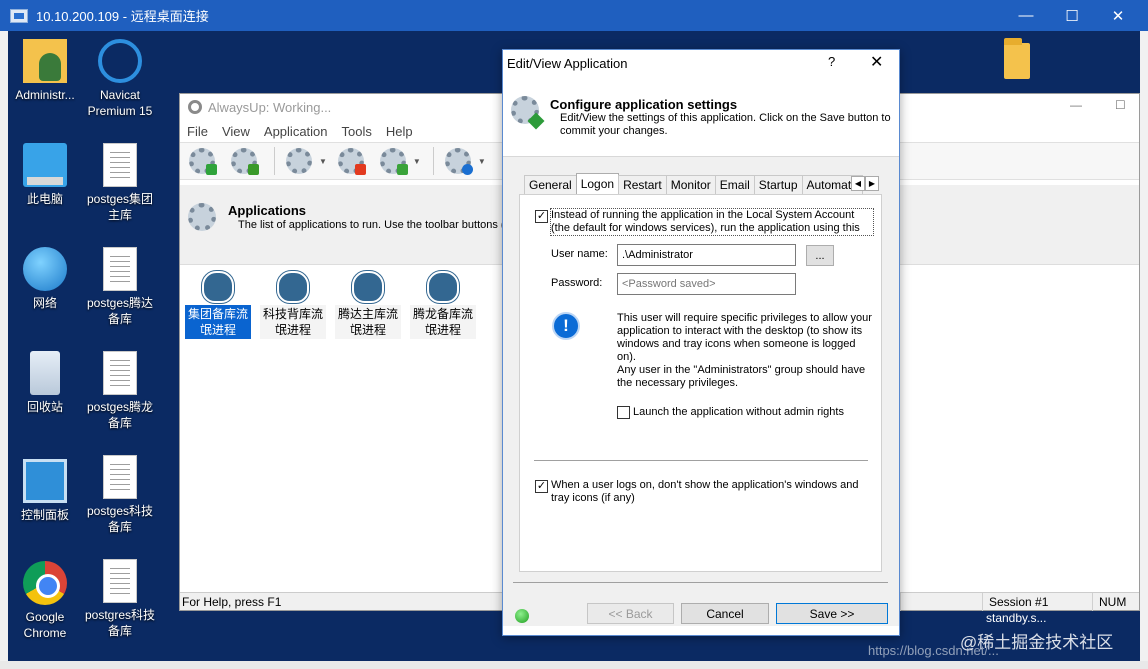 This screenshot has height=669, width=1148. Describe the element at coordinates (197, 131) in the screenshot. I see `menu-file: File` at that location.